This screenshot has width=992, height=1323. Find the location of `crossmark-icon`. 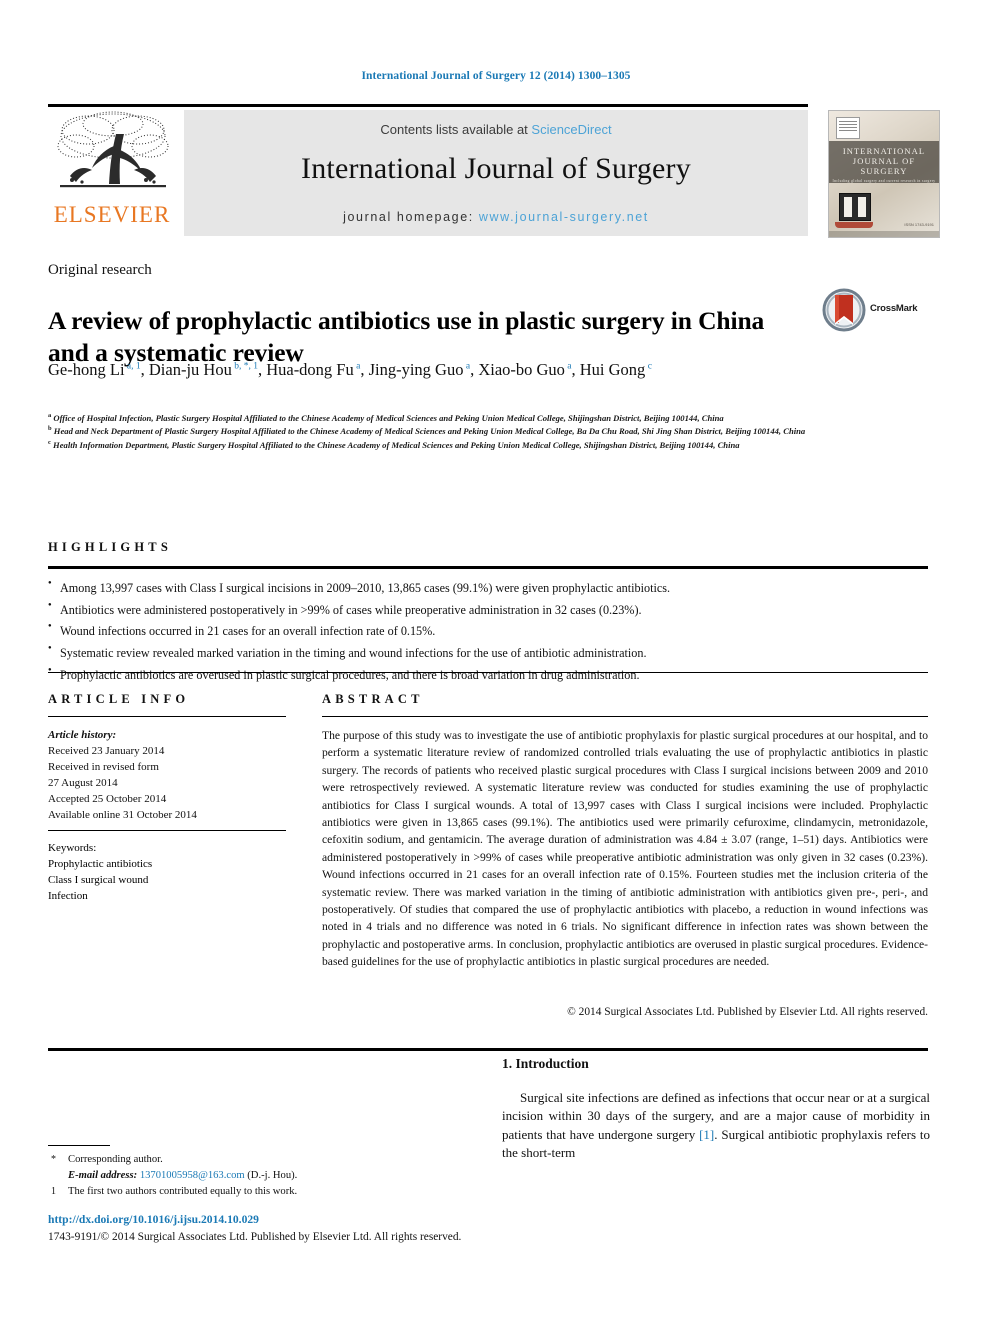

crossmark-icon is located at coordinates (844, 310).